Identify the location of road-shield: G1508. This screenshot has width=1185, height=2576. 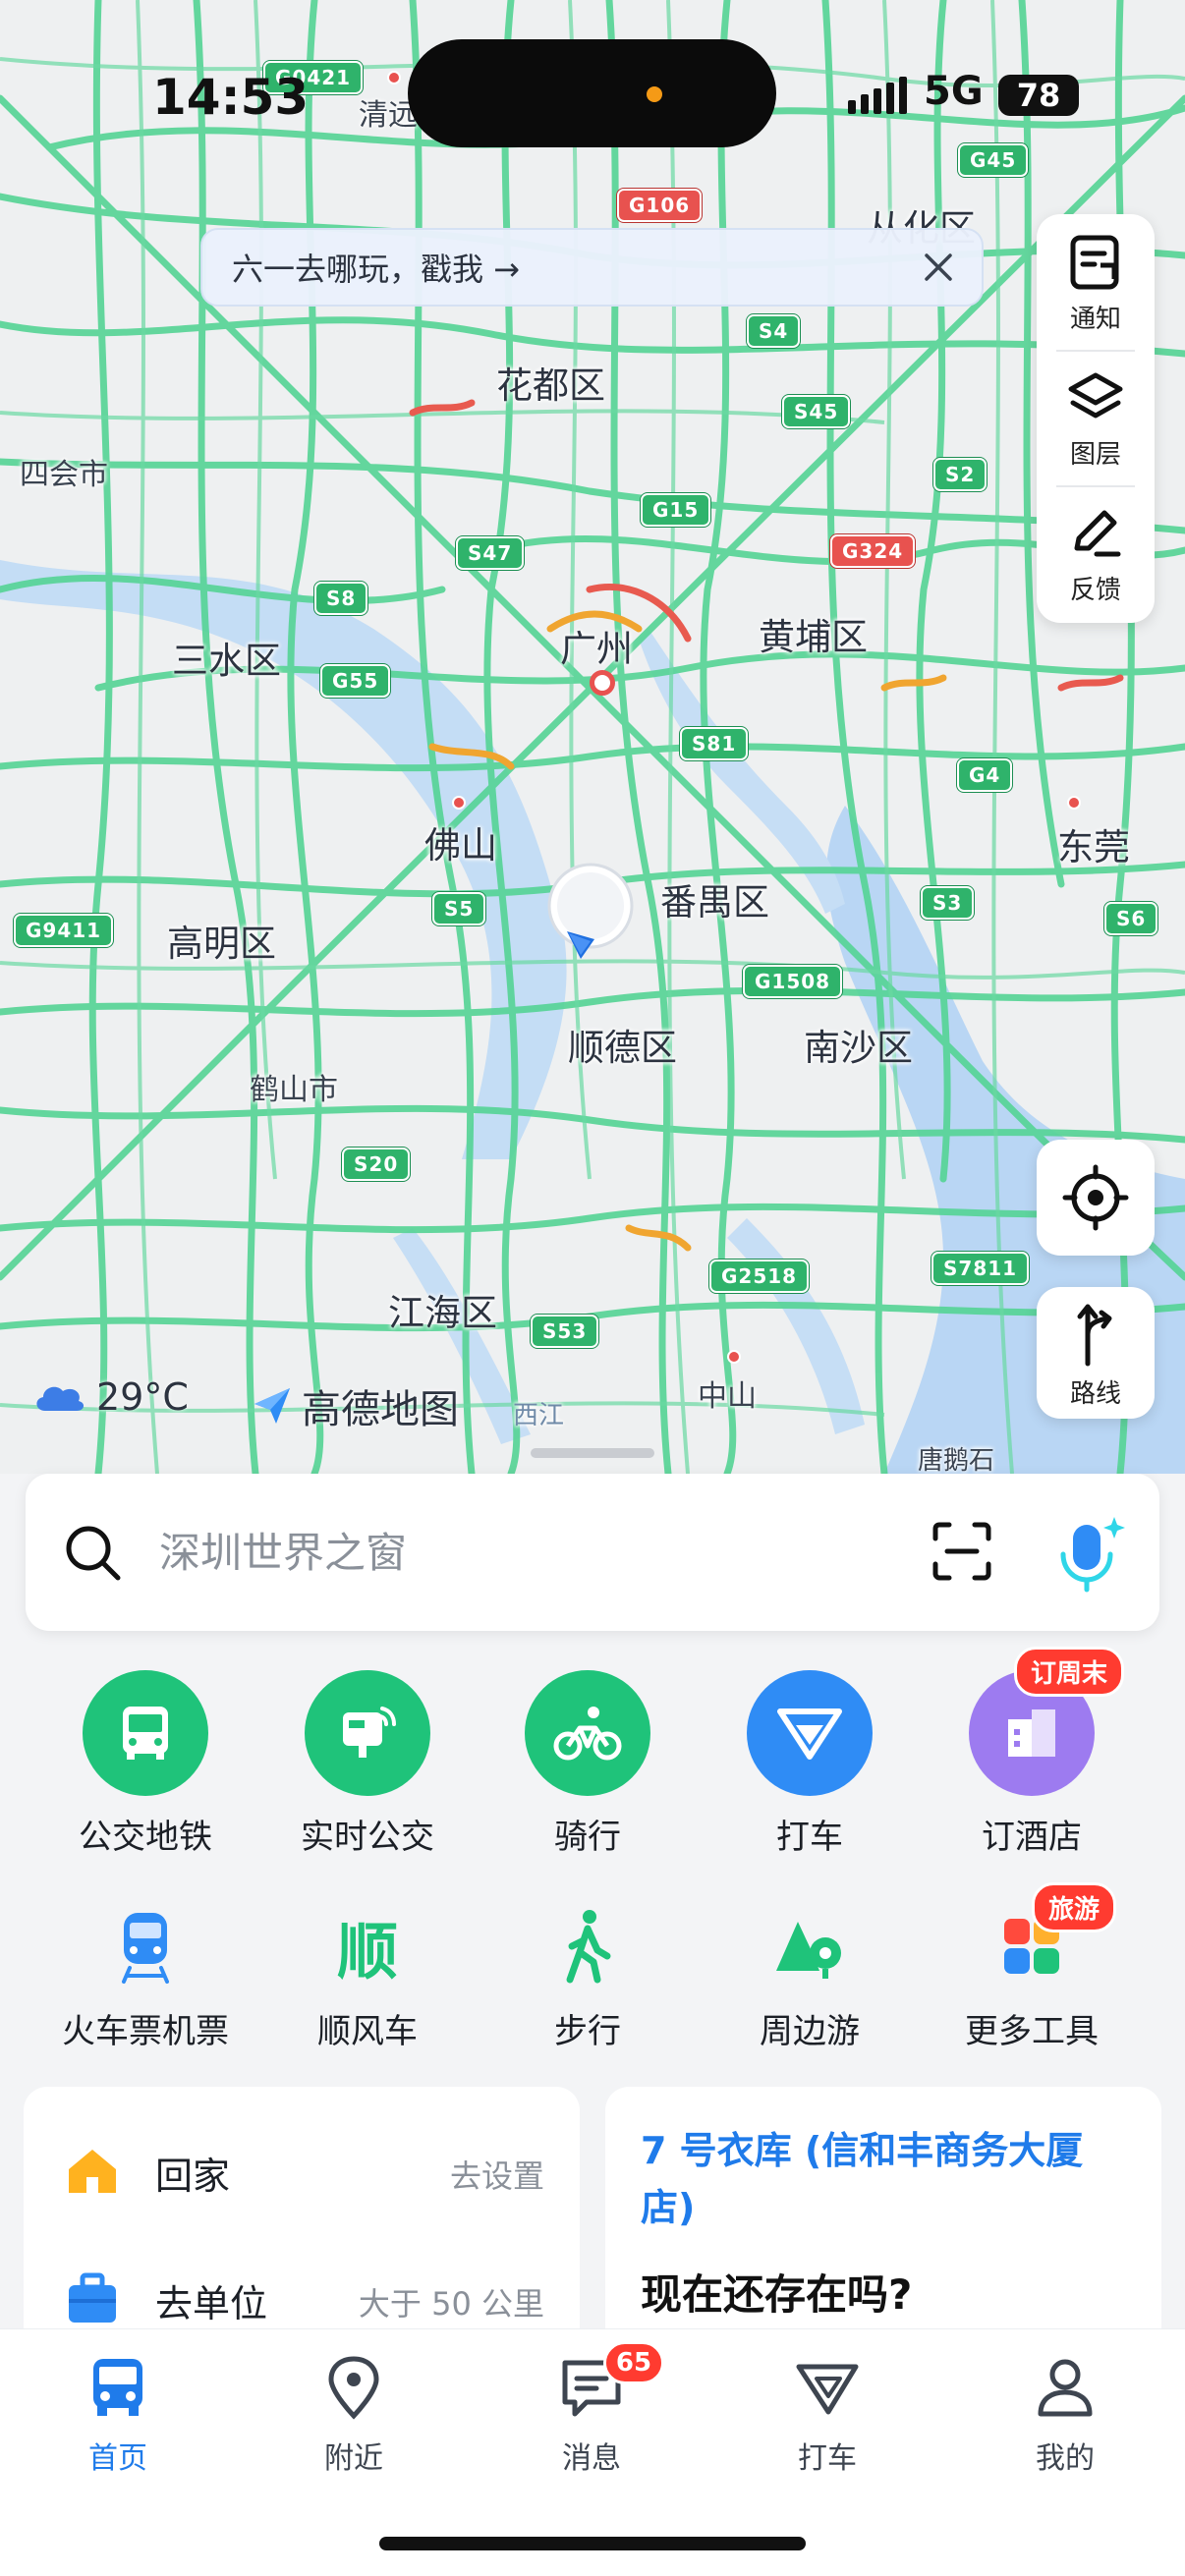
(793, 981).